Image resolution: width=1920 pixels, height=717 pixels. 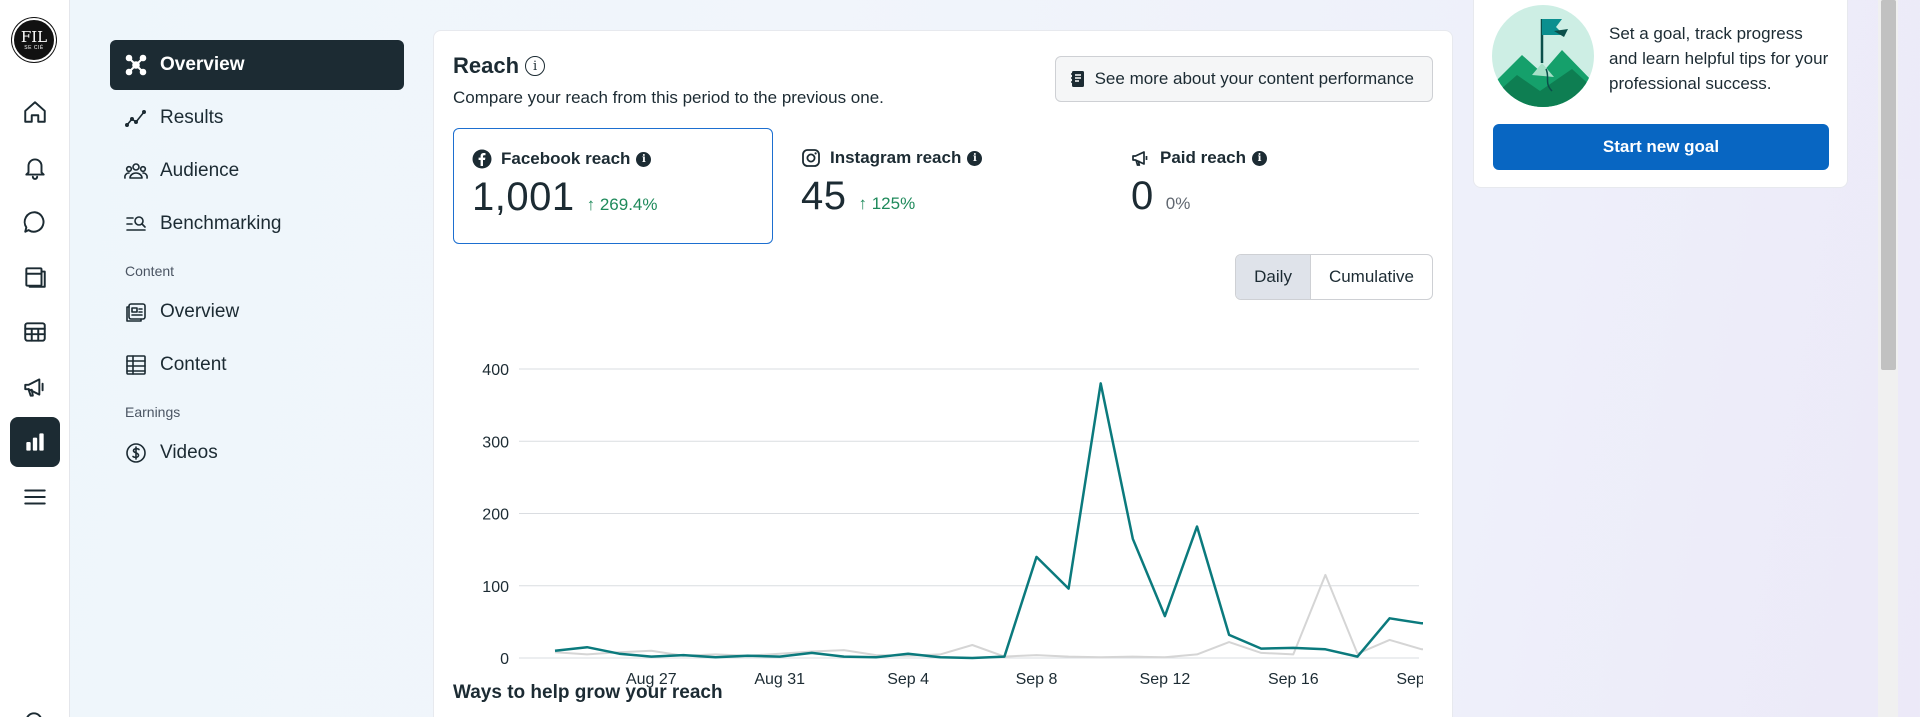 I want to click on subnav-label: Audience, so click(x=200, y=170).